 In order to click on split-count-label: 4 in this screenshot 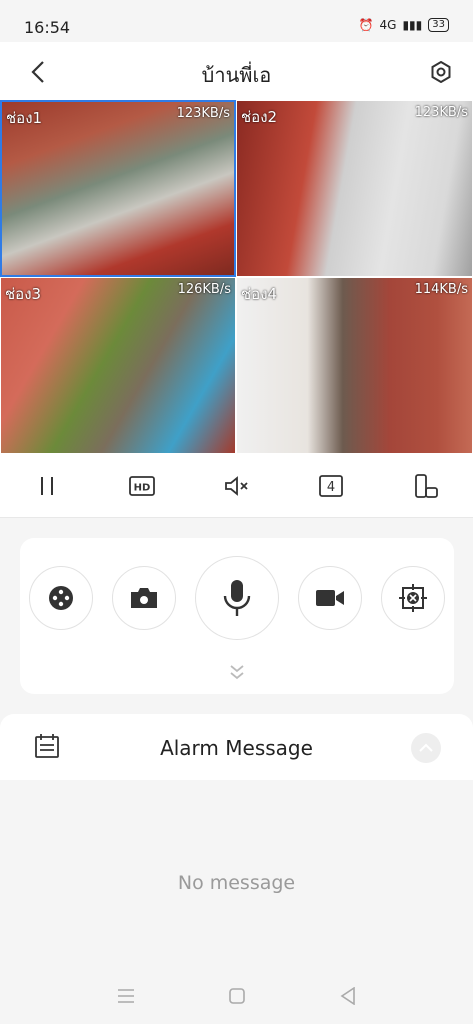, I will do `click(331, 487)`.